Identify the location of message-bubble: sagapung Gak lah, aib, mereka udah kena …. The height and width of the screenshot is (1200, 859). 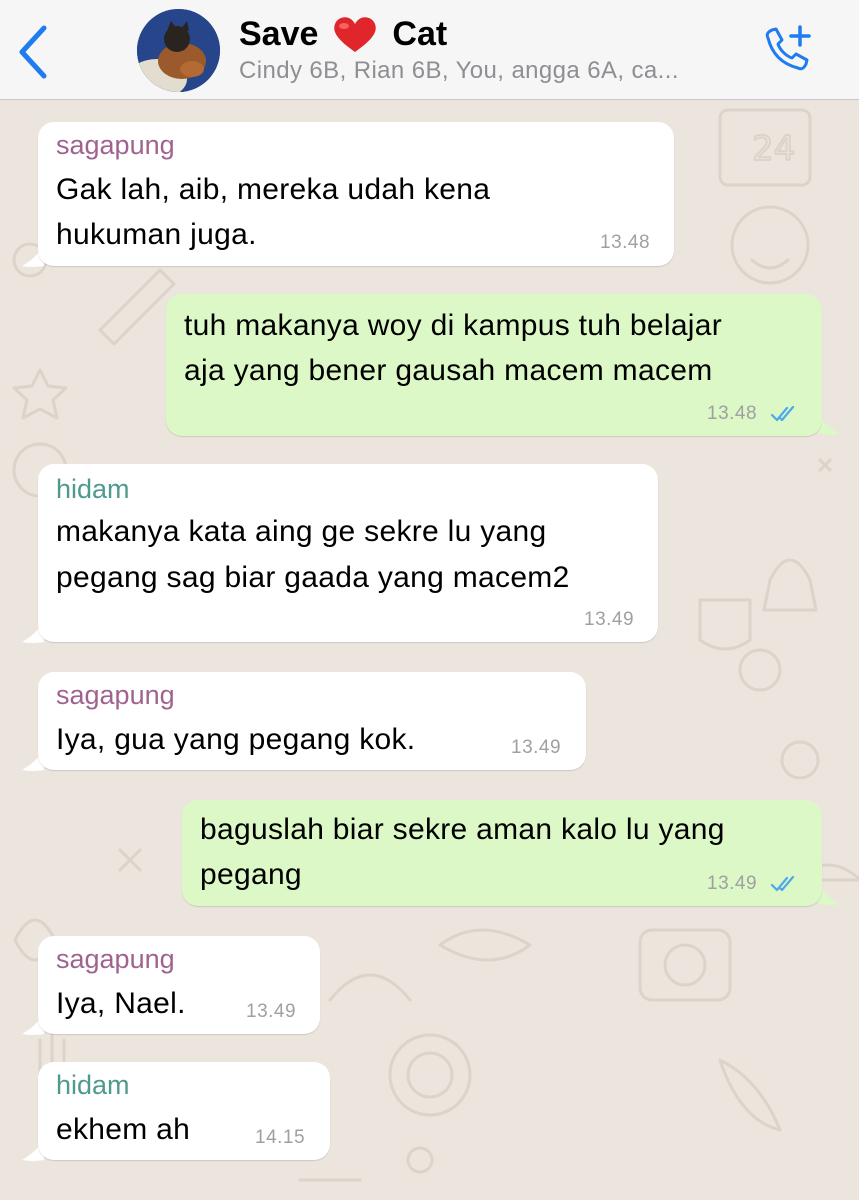
(356, 194).